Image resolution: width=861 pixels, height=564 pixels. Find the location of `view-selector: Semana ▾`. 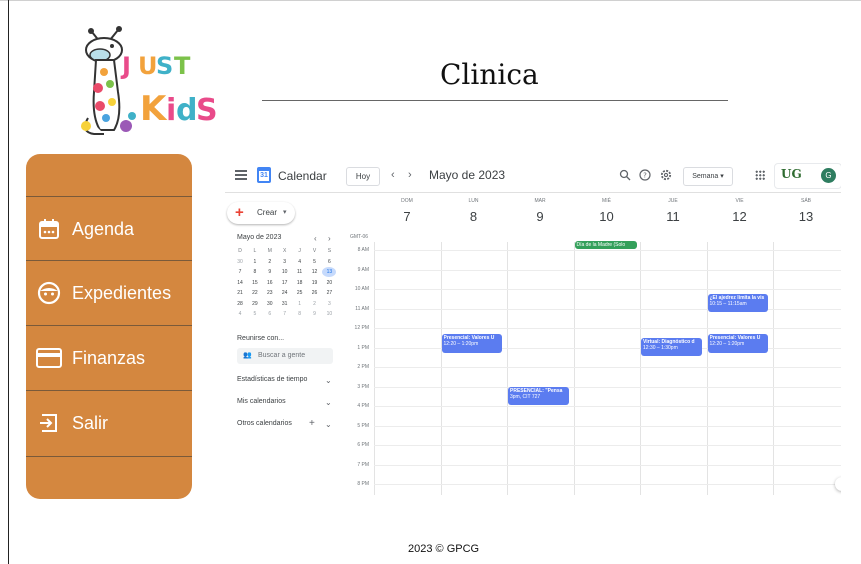

view-selector: Semana ▾ is located at coordinates (708, 176).